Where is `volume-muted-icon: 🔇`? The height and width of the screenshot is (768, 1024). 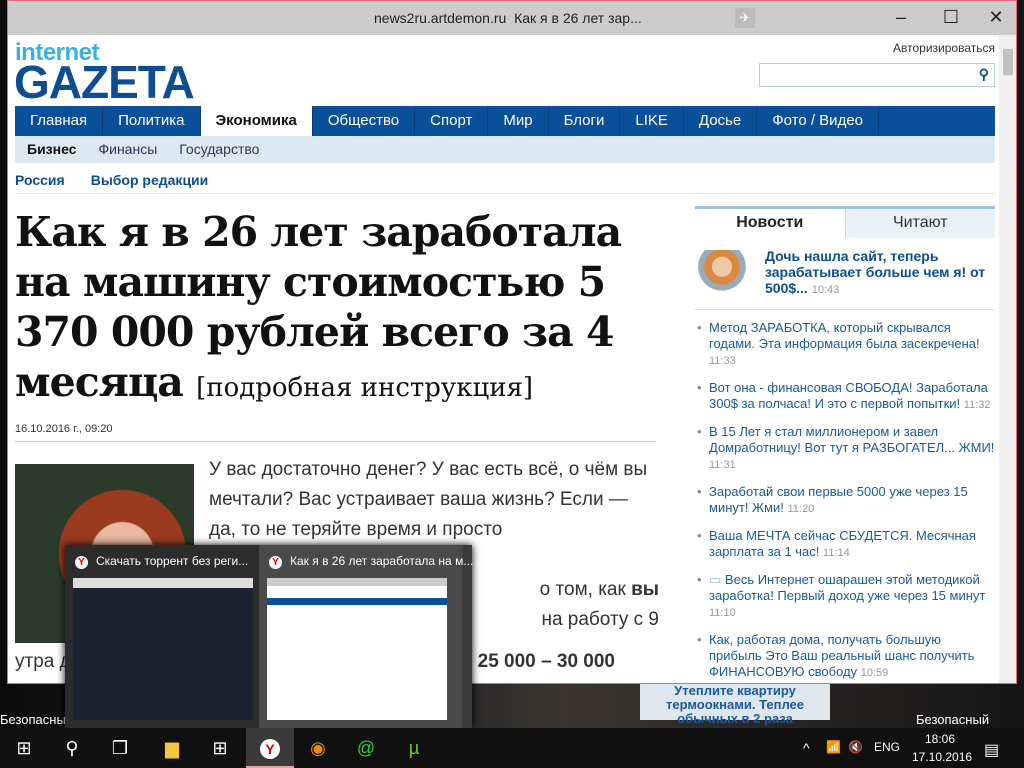
volume-muted-icon: 🔇 is located at coordinates (855, 747).